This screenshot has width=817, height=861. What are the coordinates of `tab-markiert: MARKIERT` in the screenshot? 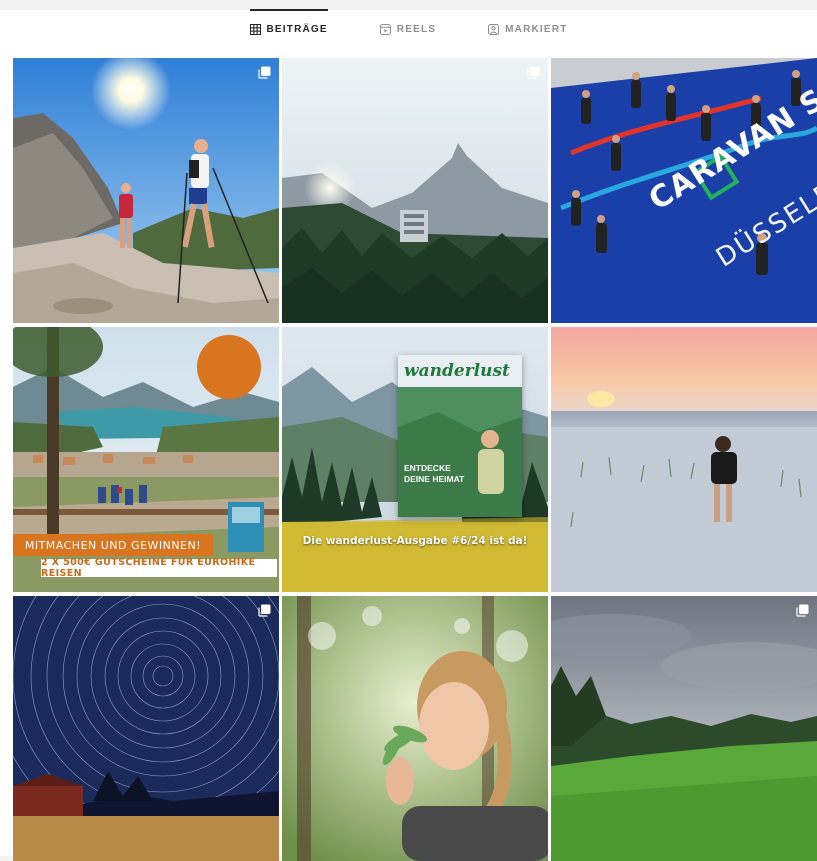 It's located at (527, 29).